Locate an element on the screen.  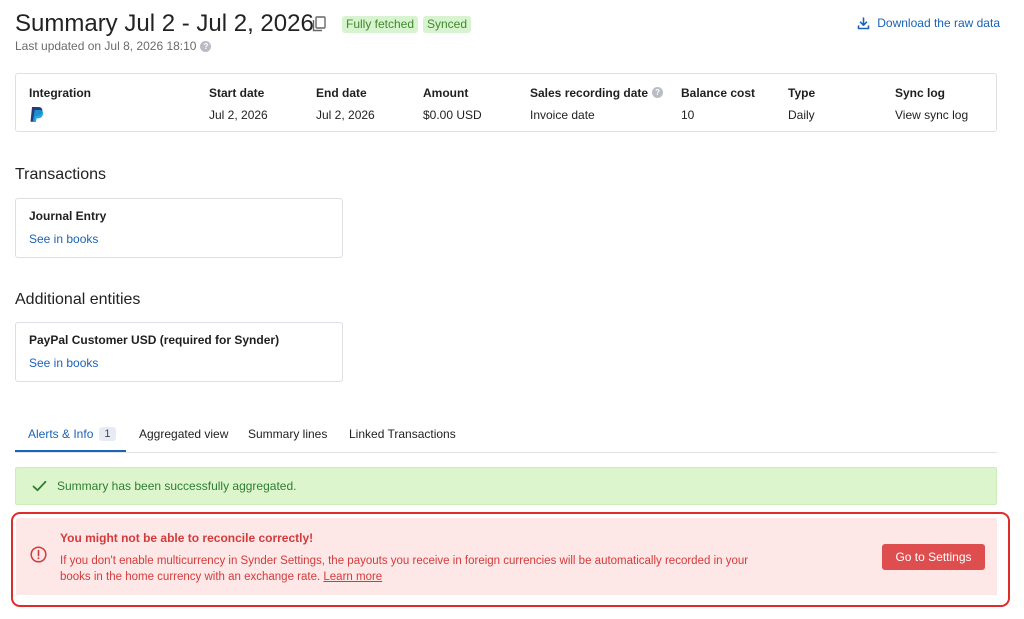
checkmark-icon is located at coordinates (39, 486).